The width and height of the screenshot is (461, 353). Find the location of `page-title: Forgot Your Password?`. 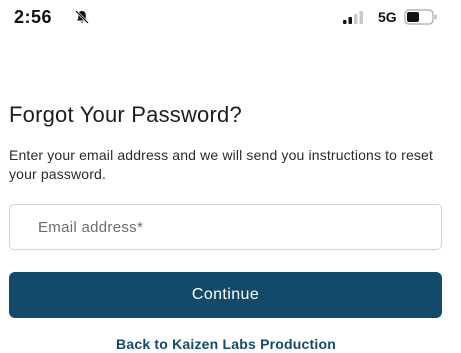

page-title: Forgot Your Password? is located at coordinates (125, 114).